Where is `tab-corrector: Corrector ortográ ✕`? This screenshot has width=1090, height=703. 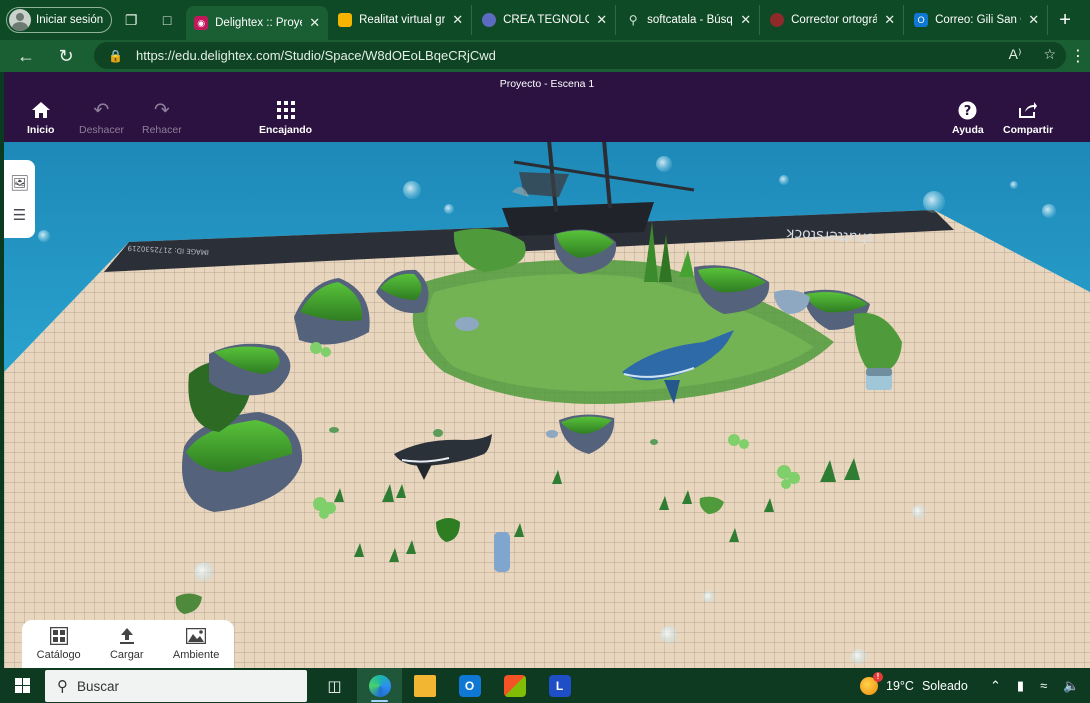
tab-corrector: Corrector ortográ ✕ is located at coordinates (833, 20).